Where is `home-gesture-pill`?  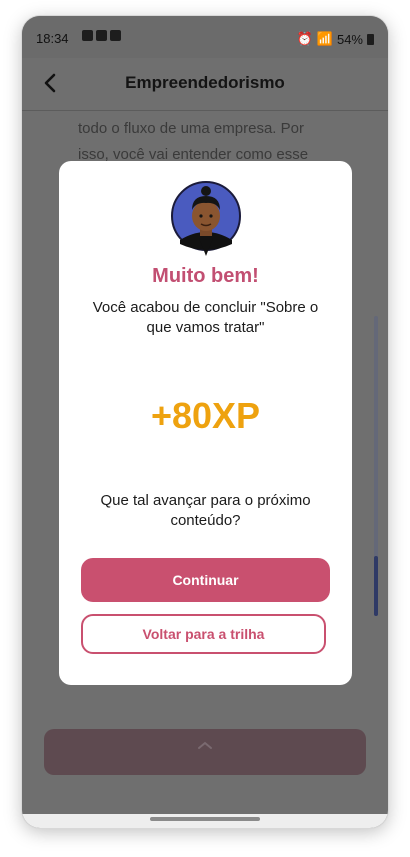
home-gesture-pill is located at coordinates (205, 819).